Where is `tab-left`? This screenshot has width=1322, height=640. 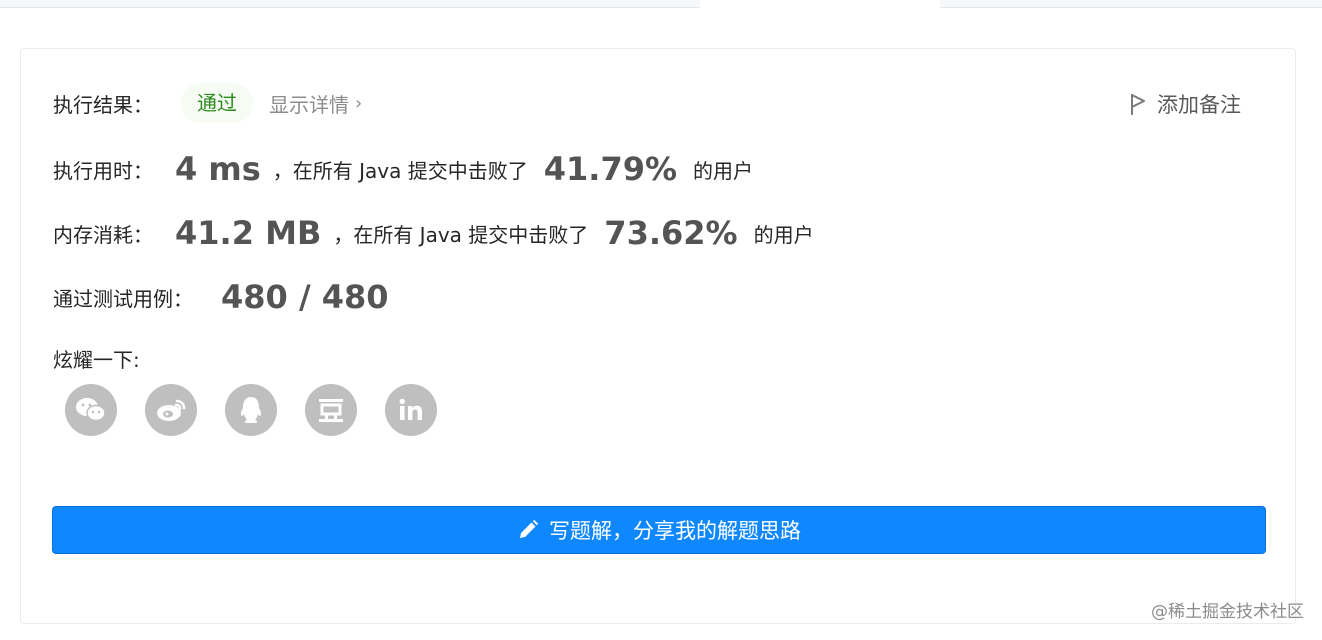
tab-left is located at coordinates (350, 4).